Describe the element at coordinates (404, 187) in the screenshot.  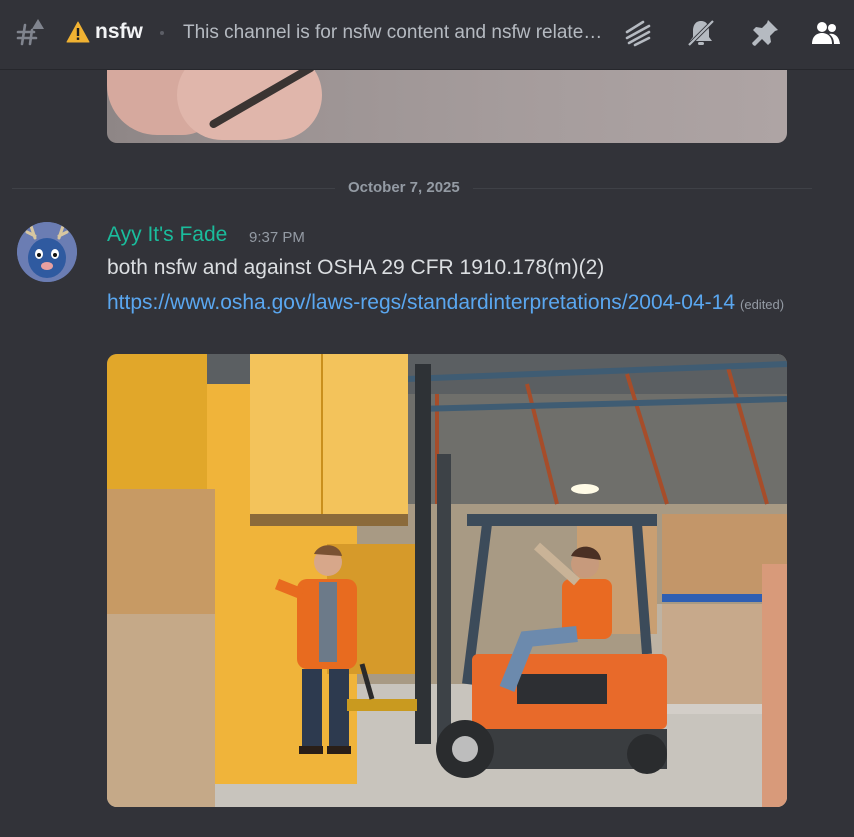
I see `date-divider: October 7, 2025` at that location.